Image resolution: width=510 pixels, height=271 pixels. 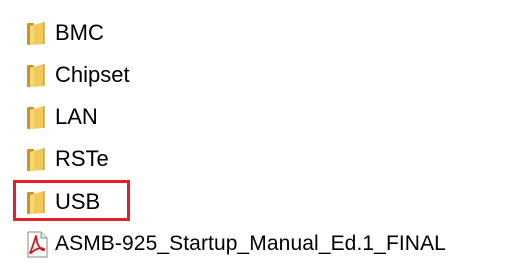 I want to click on folder-item-lan: LAN, so click(x=60, y=117).